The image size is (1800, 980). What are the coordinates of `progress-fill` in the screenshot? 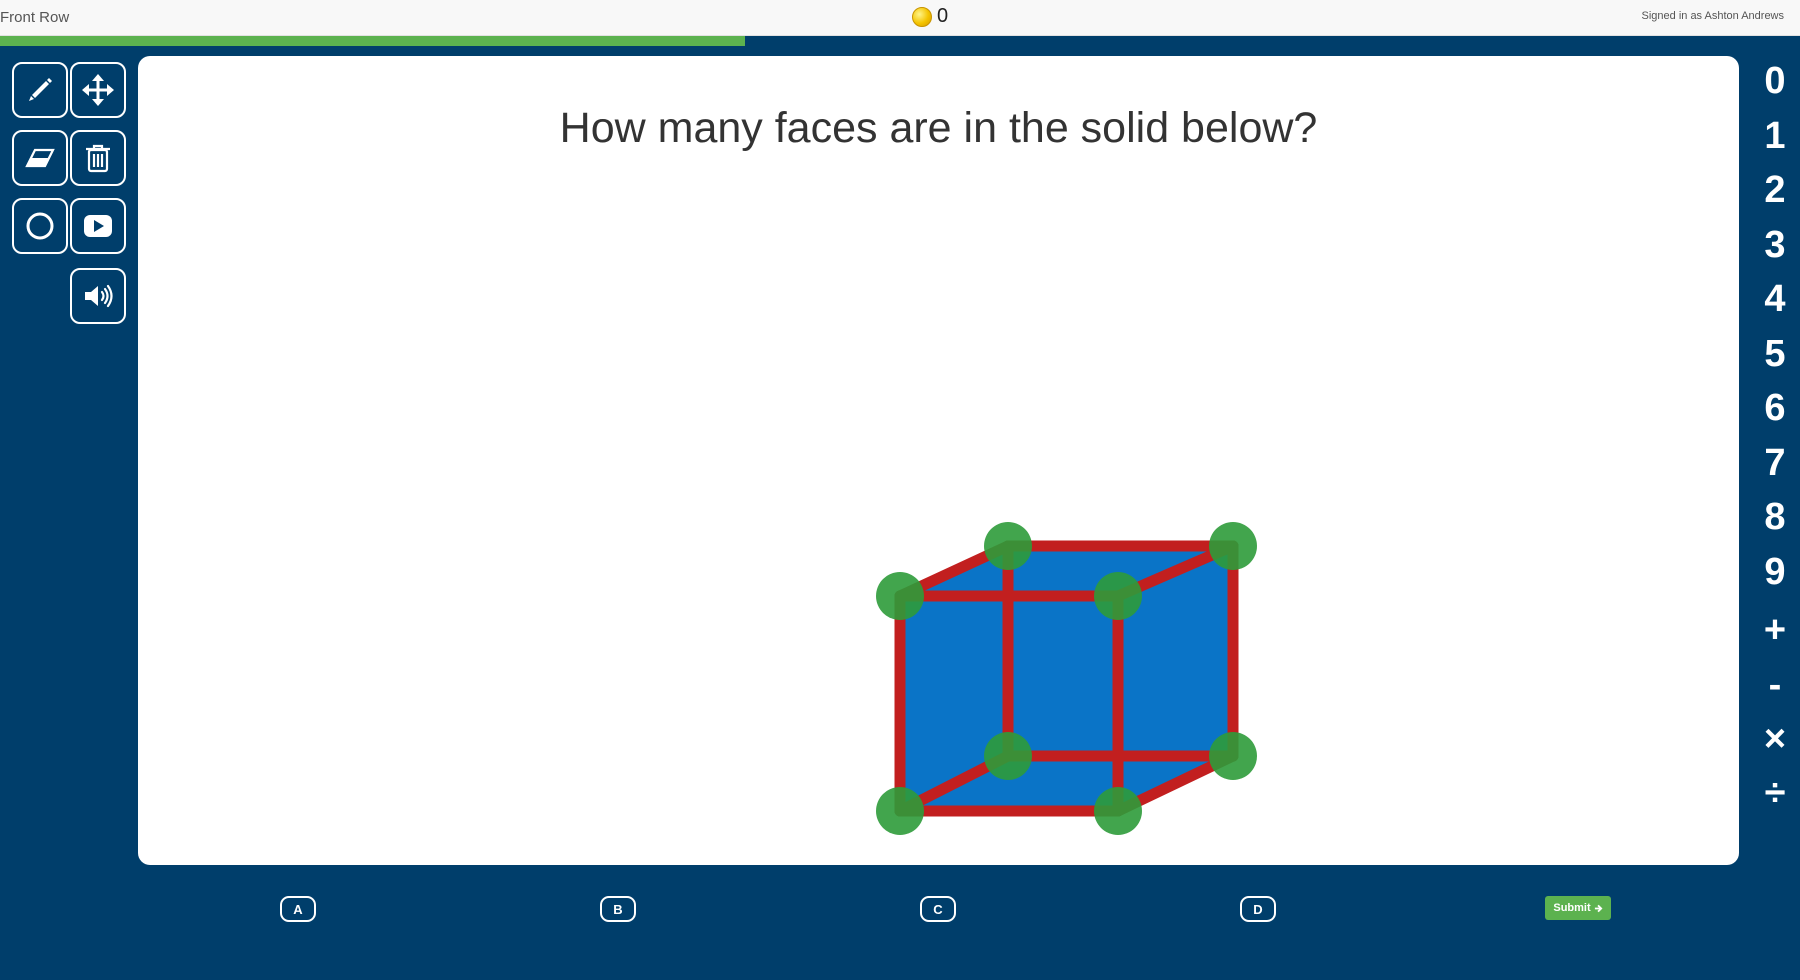 It's located at (373, 41).